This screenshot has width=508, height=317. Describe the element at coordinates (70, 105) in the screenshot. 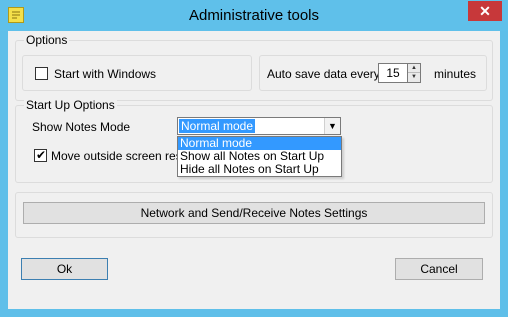

I see `startup-options-legend: Start Up Options` at that location.